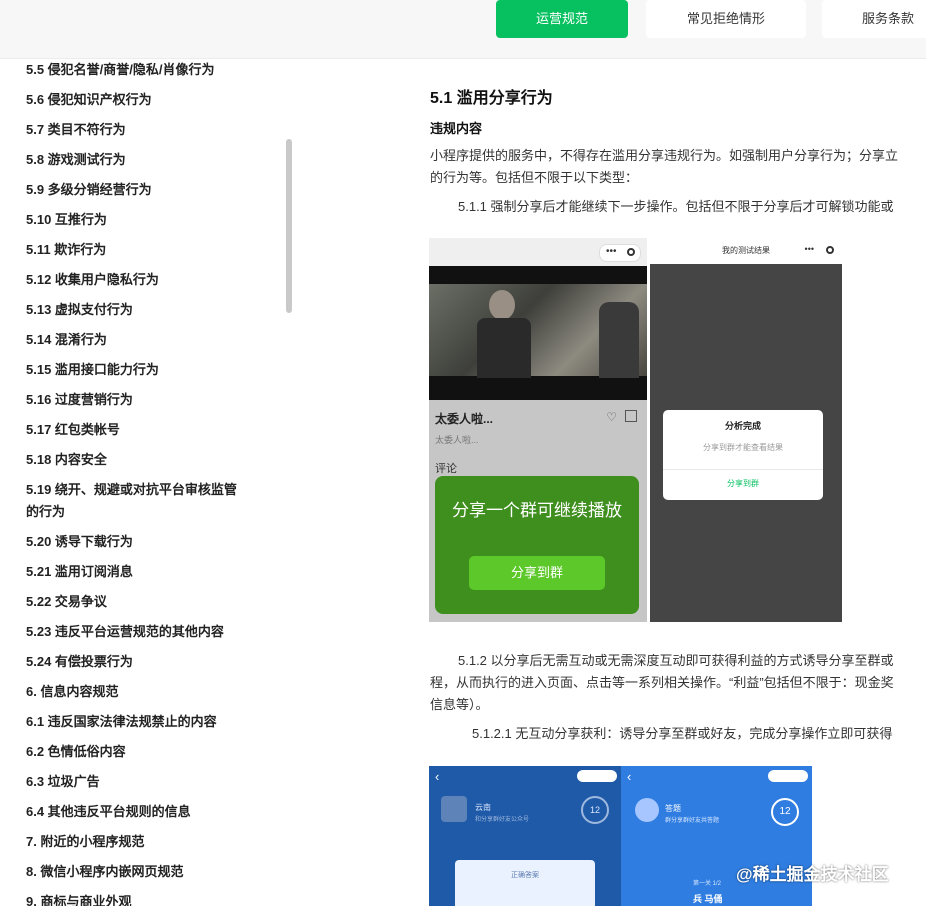 Image resolution: width=926 pixels, height=906 pixels. I want to click on tab-terms-of-service: 服务条款, so click(874, 19).